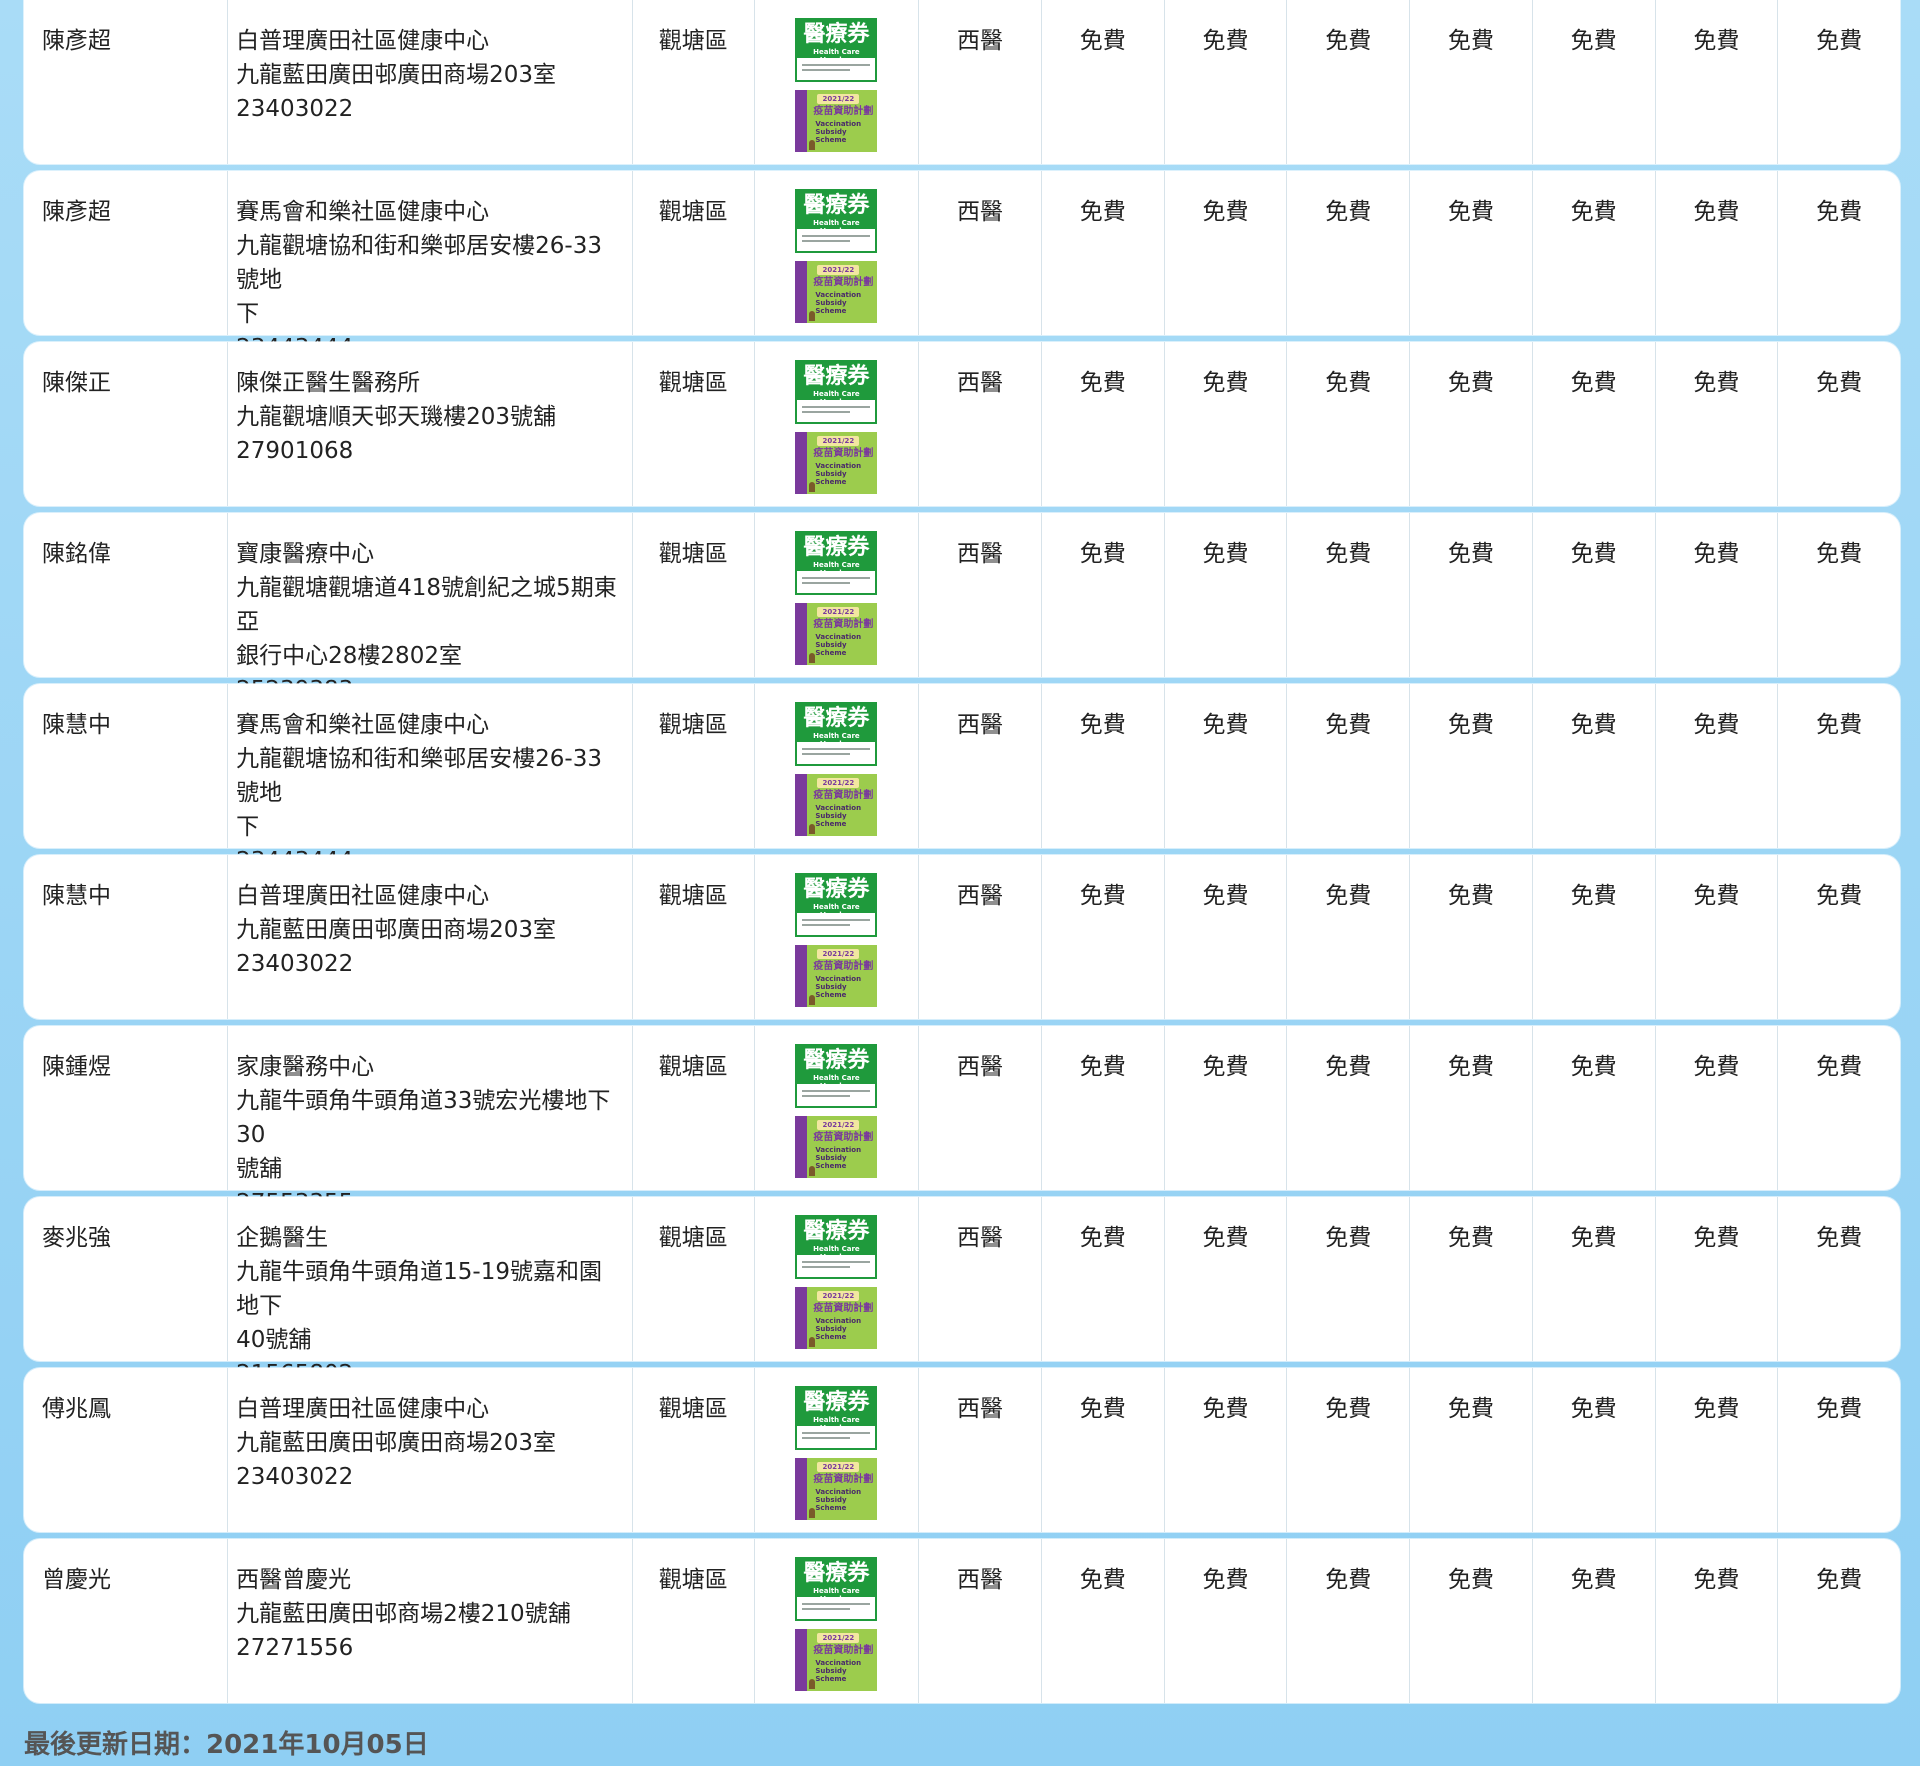 The width and height of the screenshot is (1920, 1766). Describe the element at coordinates (305, 1067) in the screenshot. I see `clinic-name: 家康醫務中心` at that location.